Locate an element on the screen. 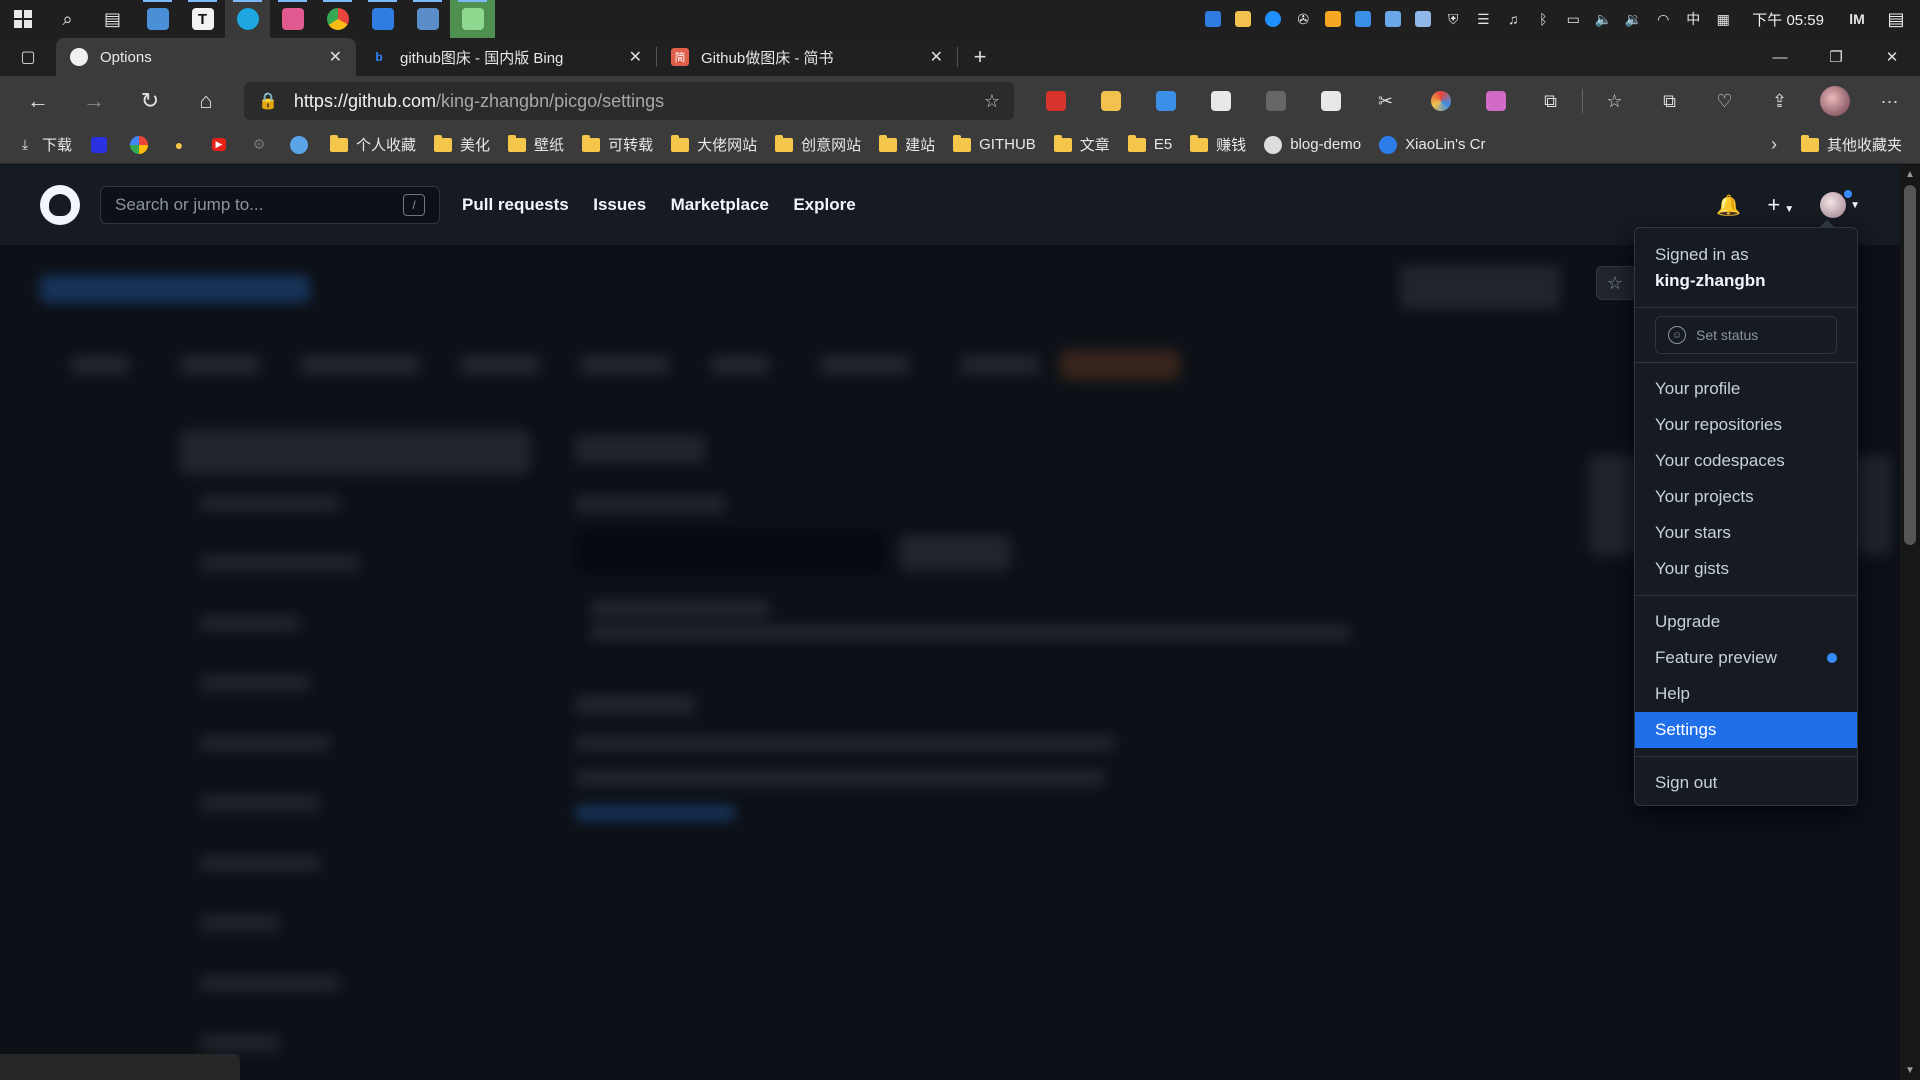 Image resolution: width=1920 pixels, height=1080 pixels. extensions-button: ⧉ is located at coordinates (1550, 101).